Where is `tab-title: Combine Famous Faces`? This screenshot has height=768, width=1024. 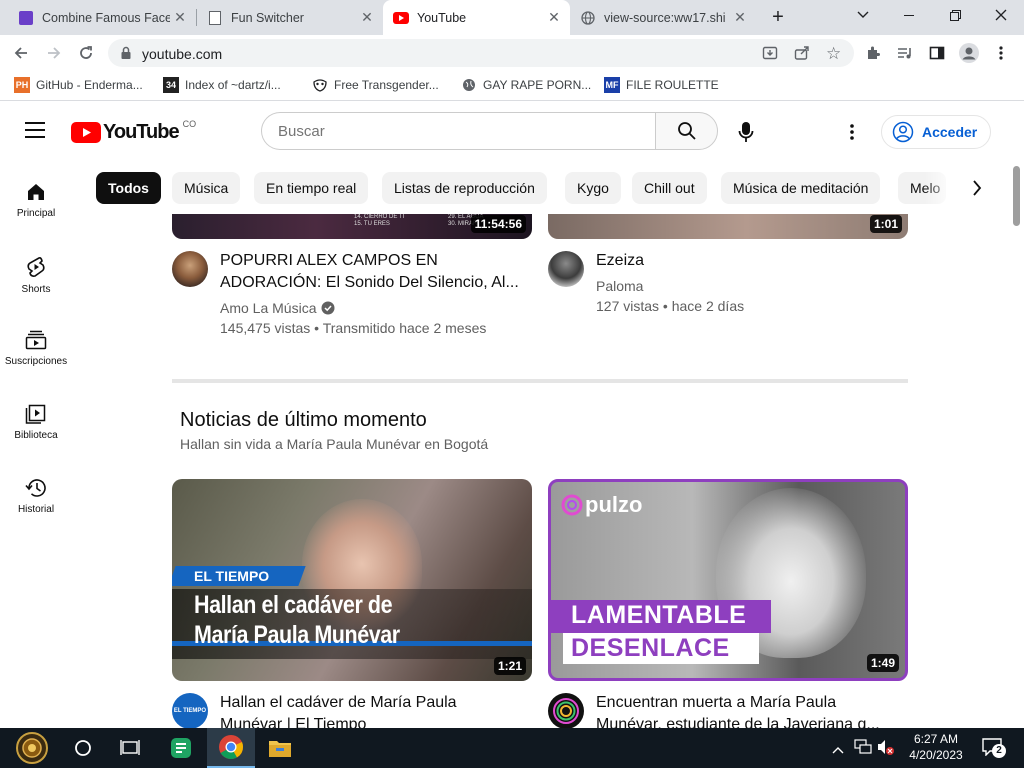
tab-title: Combine Famous Faces is located at coordinates (106, 17).